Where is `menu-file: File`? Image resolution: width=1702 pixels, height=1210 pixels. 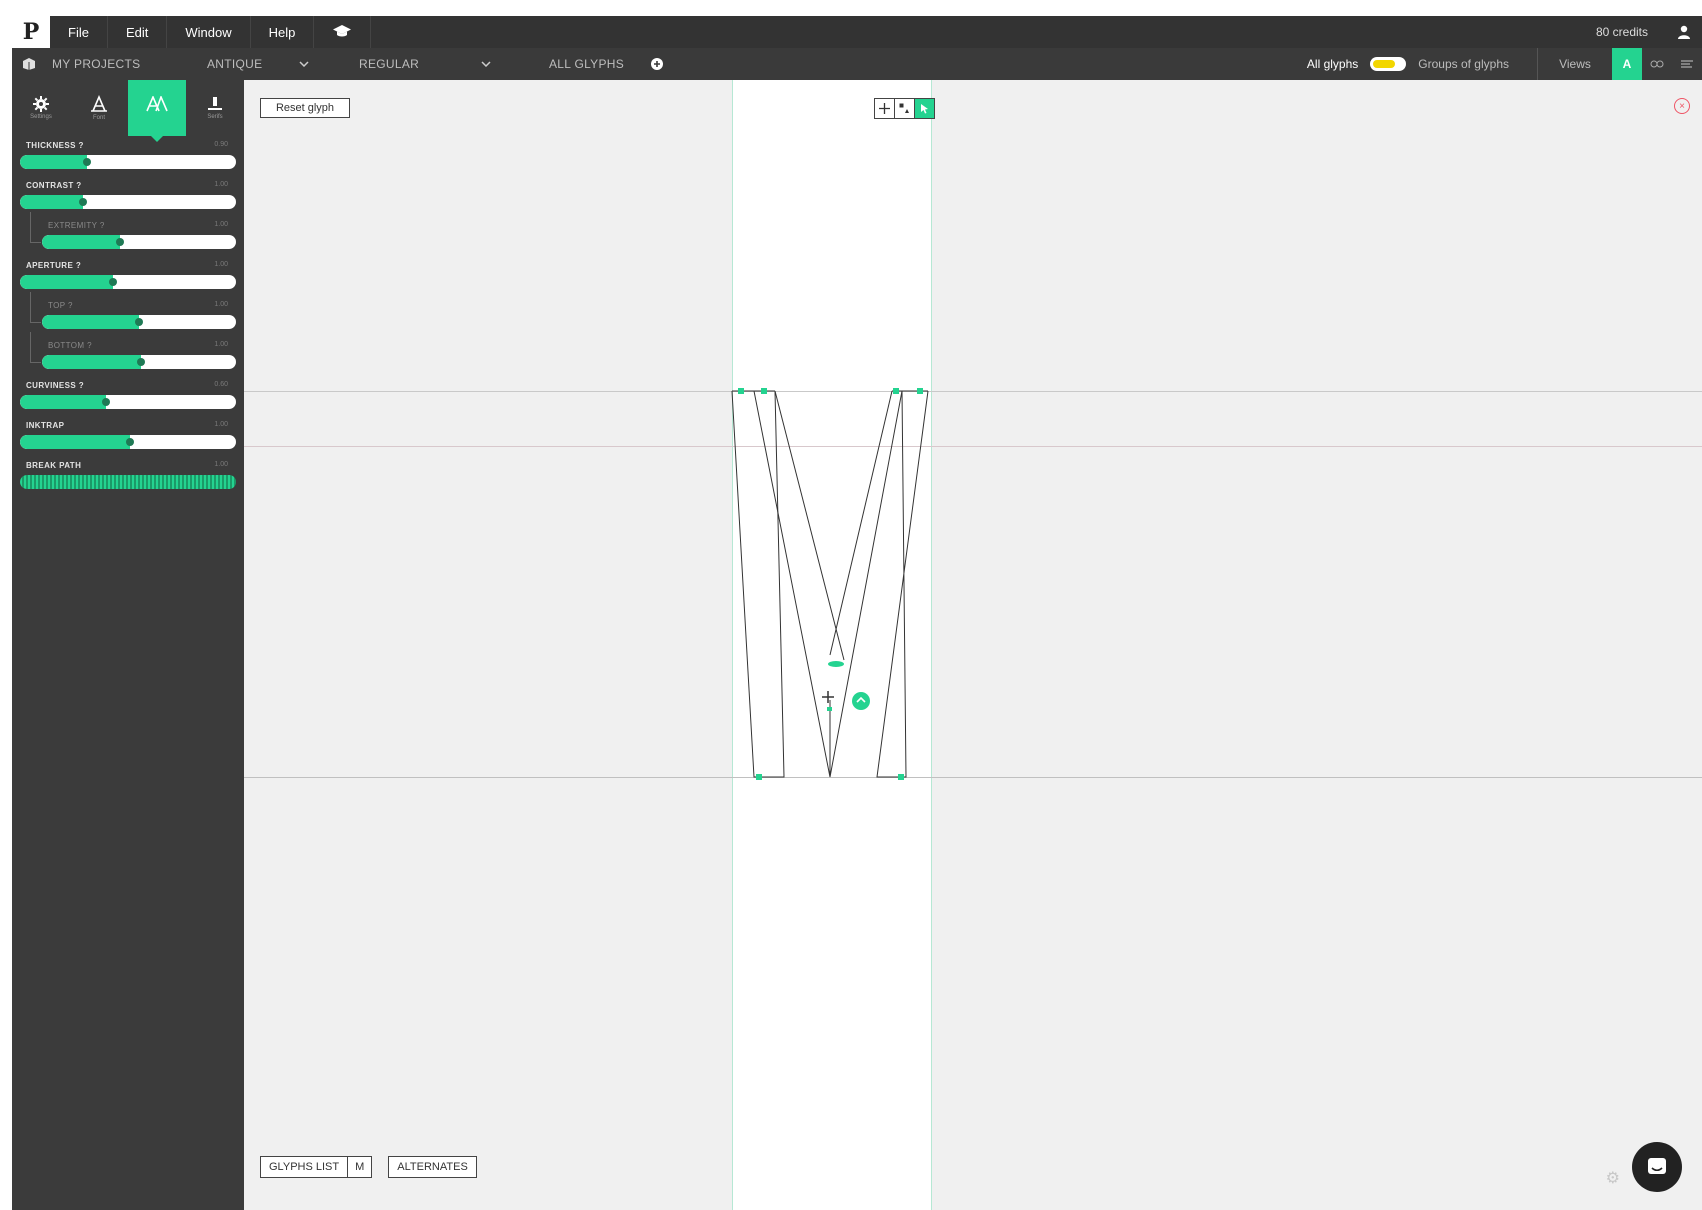
menu-file: File is located at coordinates (79, 32).